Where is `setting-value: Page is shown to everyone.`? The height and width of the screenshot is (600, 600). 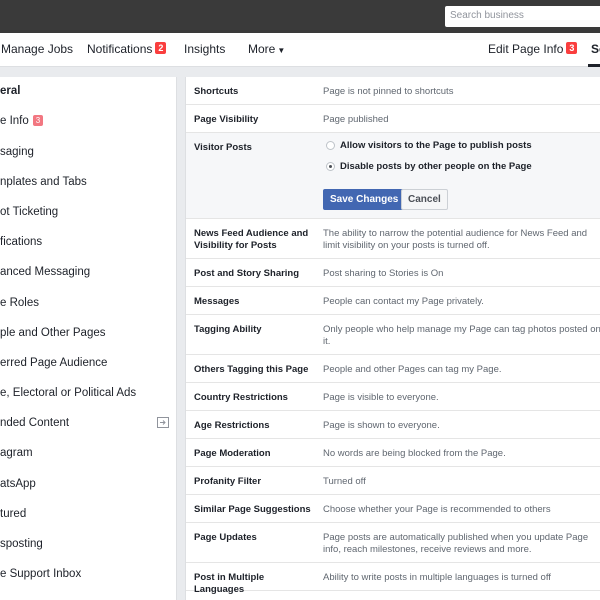 setting-value: Page is shown to everyone. is located at coordinates (381, 425).